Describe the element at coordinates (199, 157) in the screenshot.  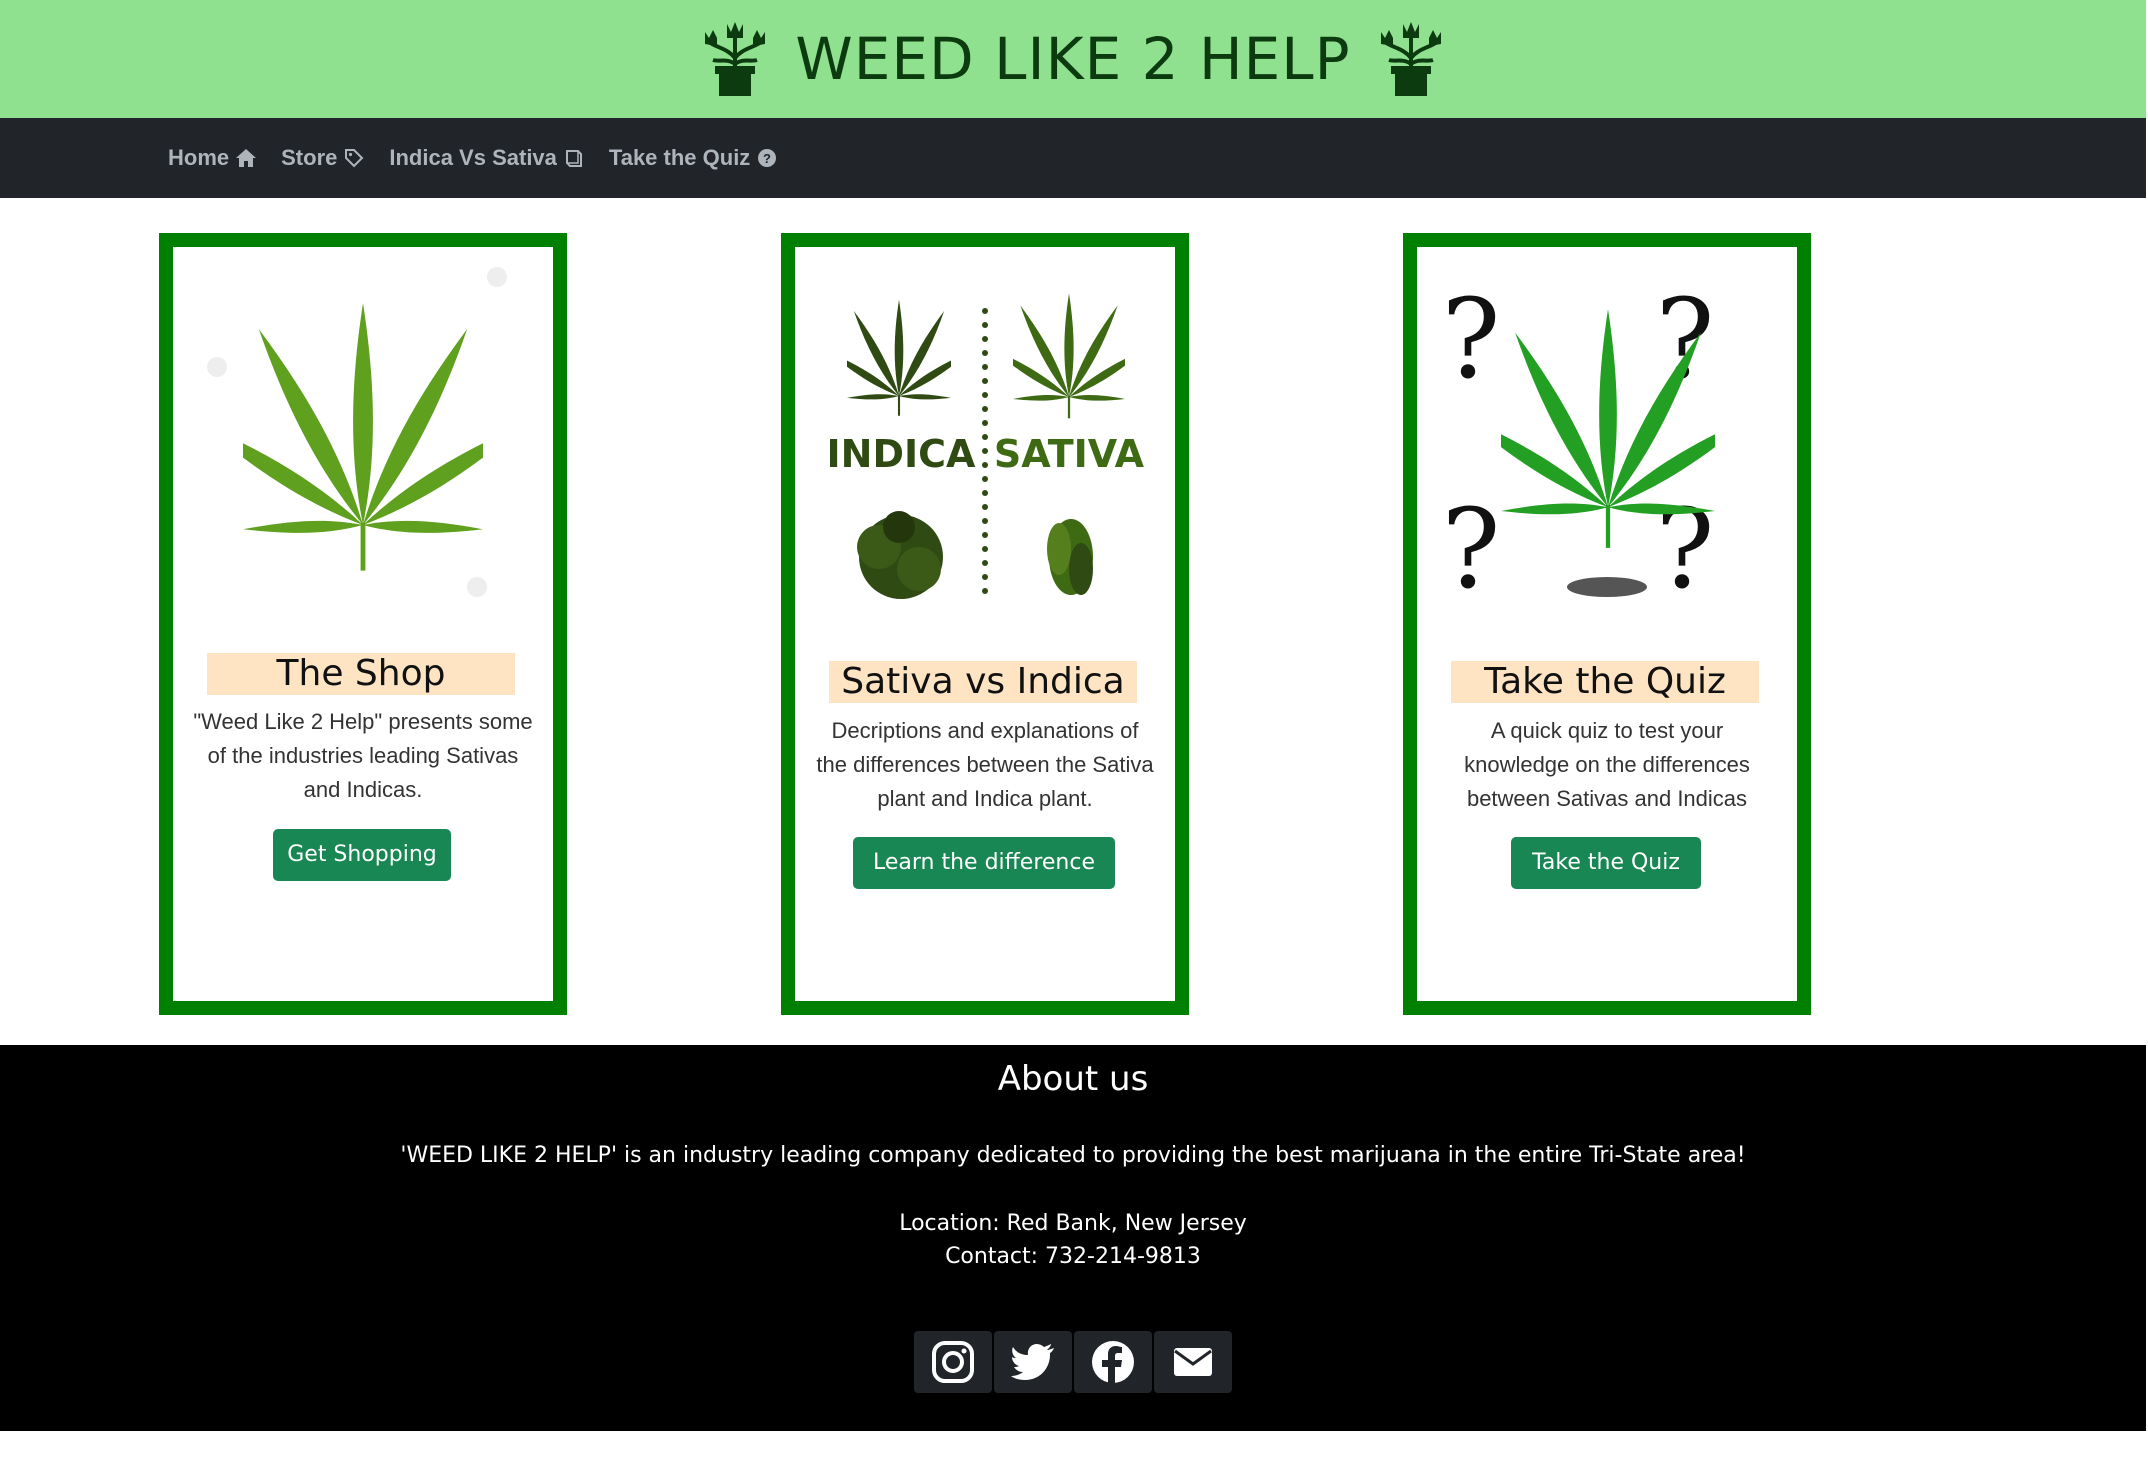
I see `nav-item-label: Home` at that location.